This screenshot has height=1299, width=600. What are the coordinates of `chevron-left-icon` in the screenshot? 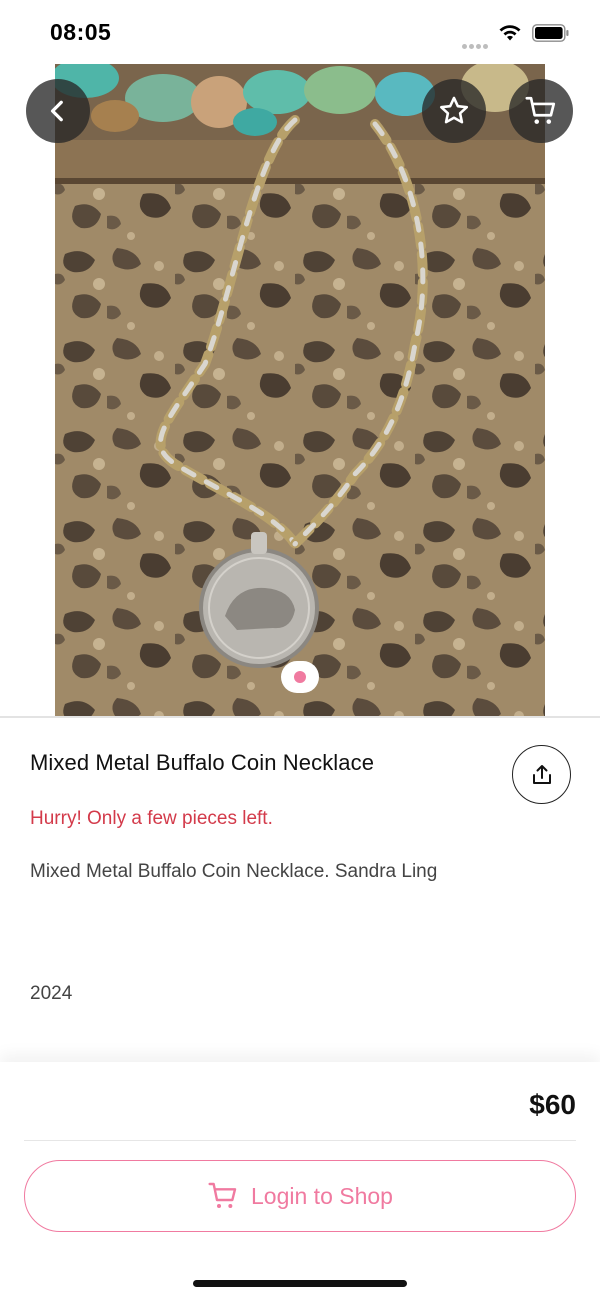 It's located at (56, 111).